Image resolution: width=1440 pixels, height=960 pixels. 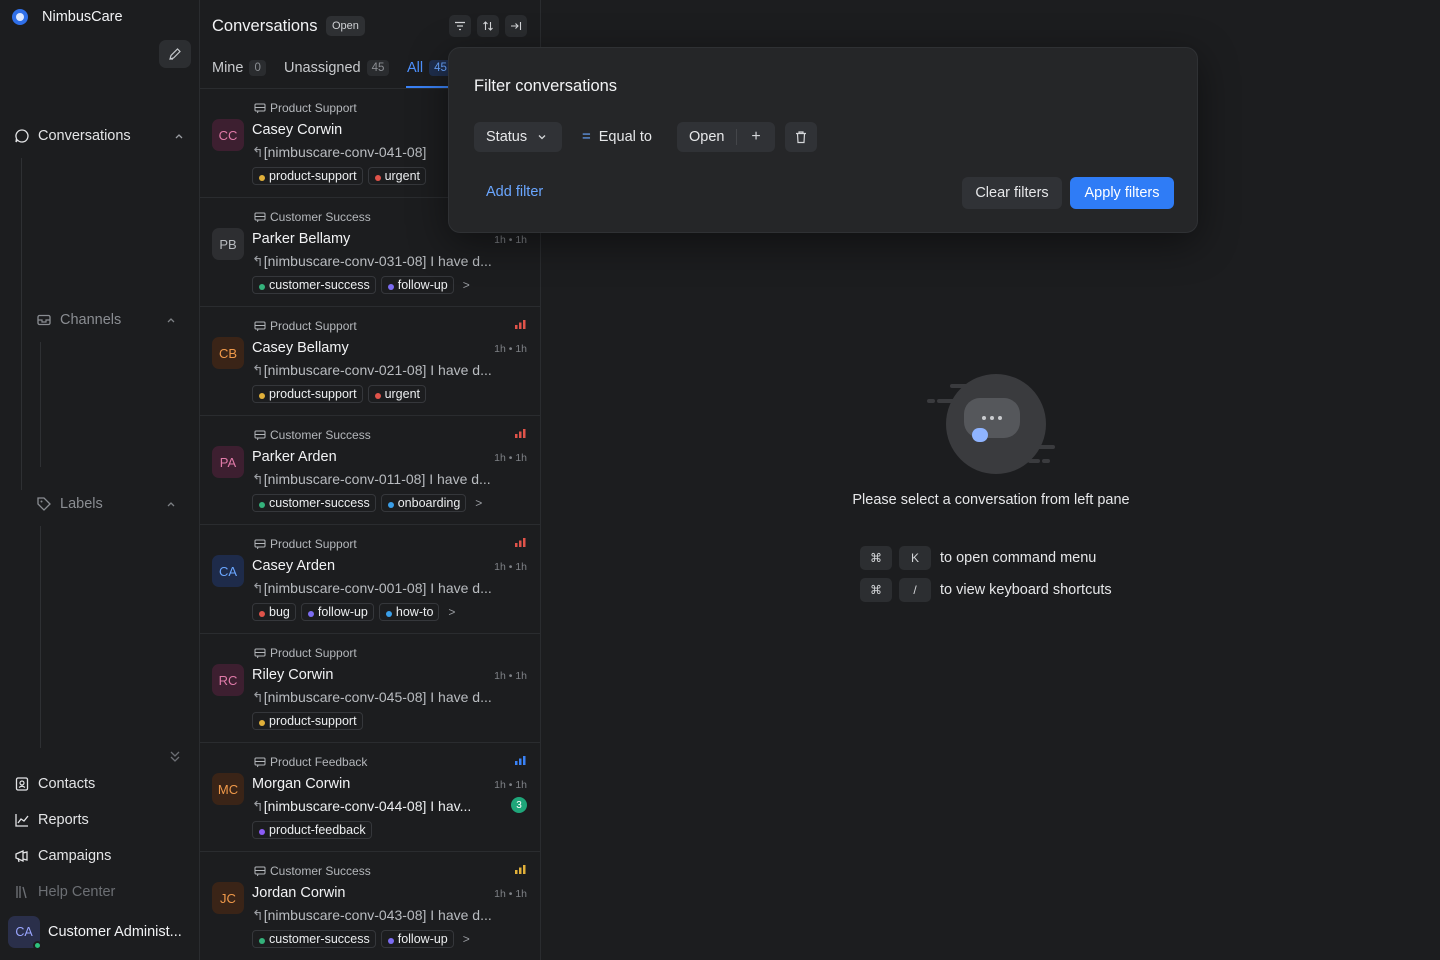 What do you see at coordinates (82, 17) in the screenshot?
I see `brand-name: NimbusCare` at bounding box center [82, 17].